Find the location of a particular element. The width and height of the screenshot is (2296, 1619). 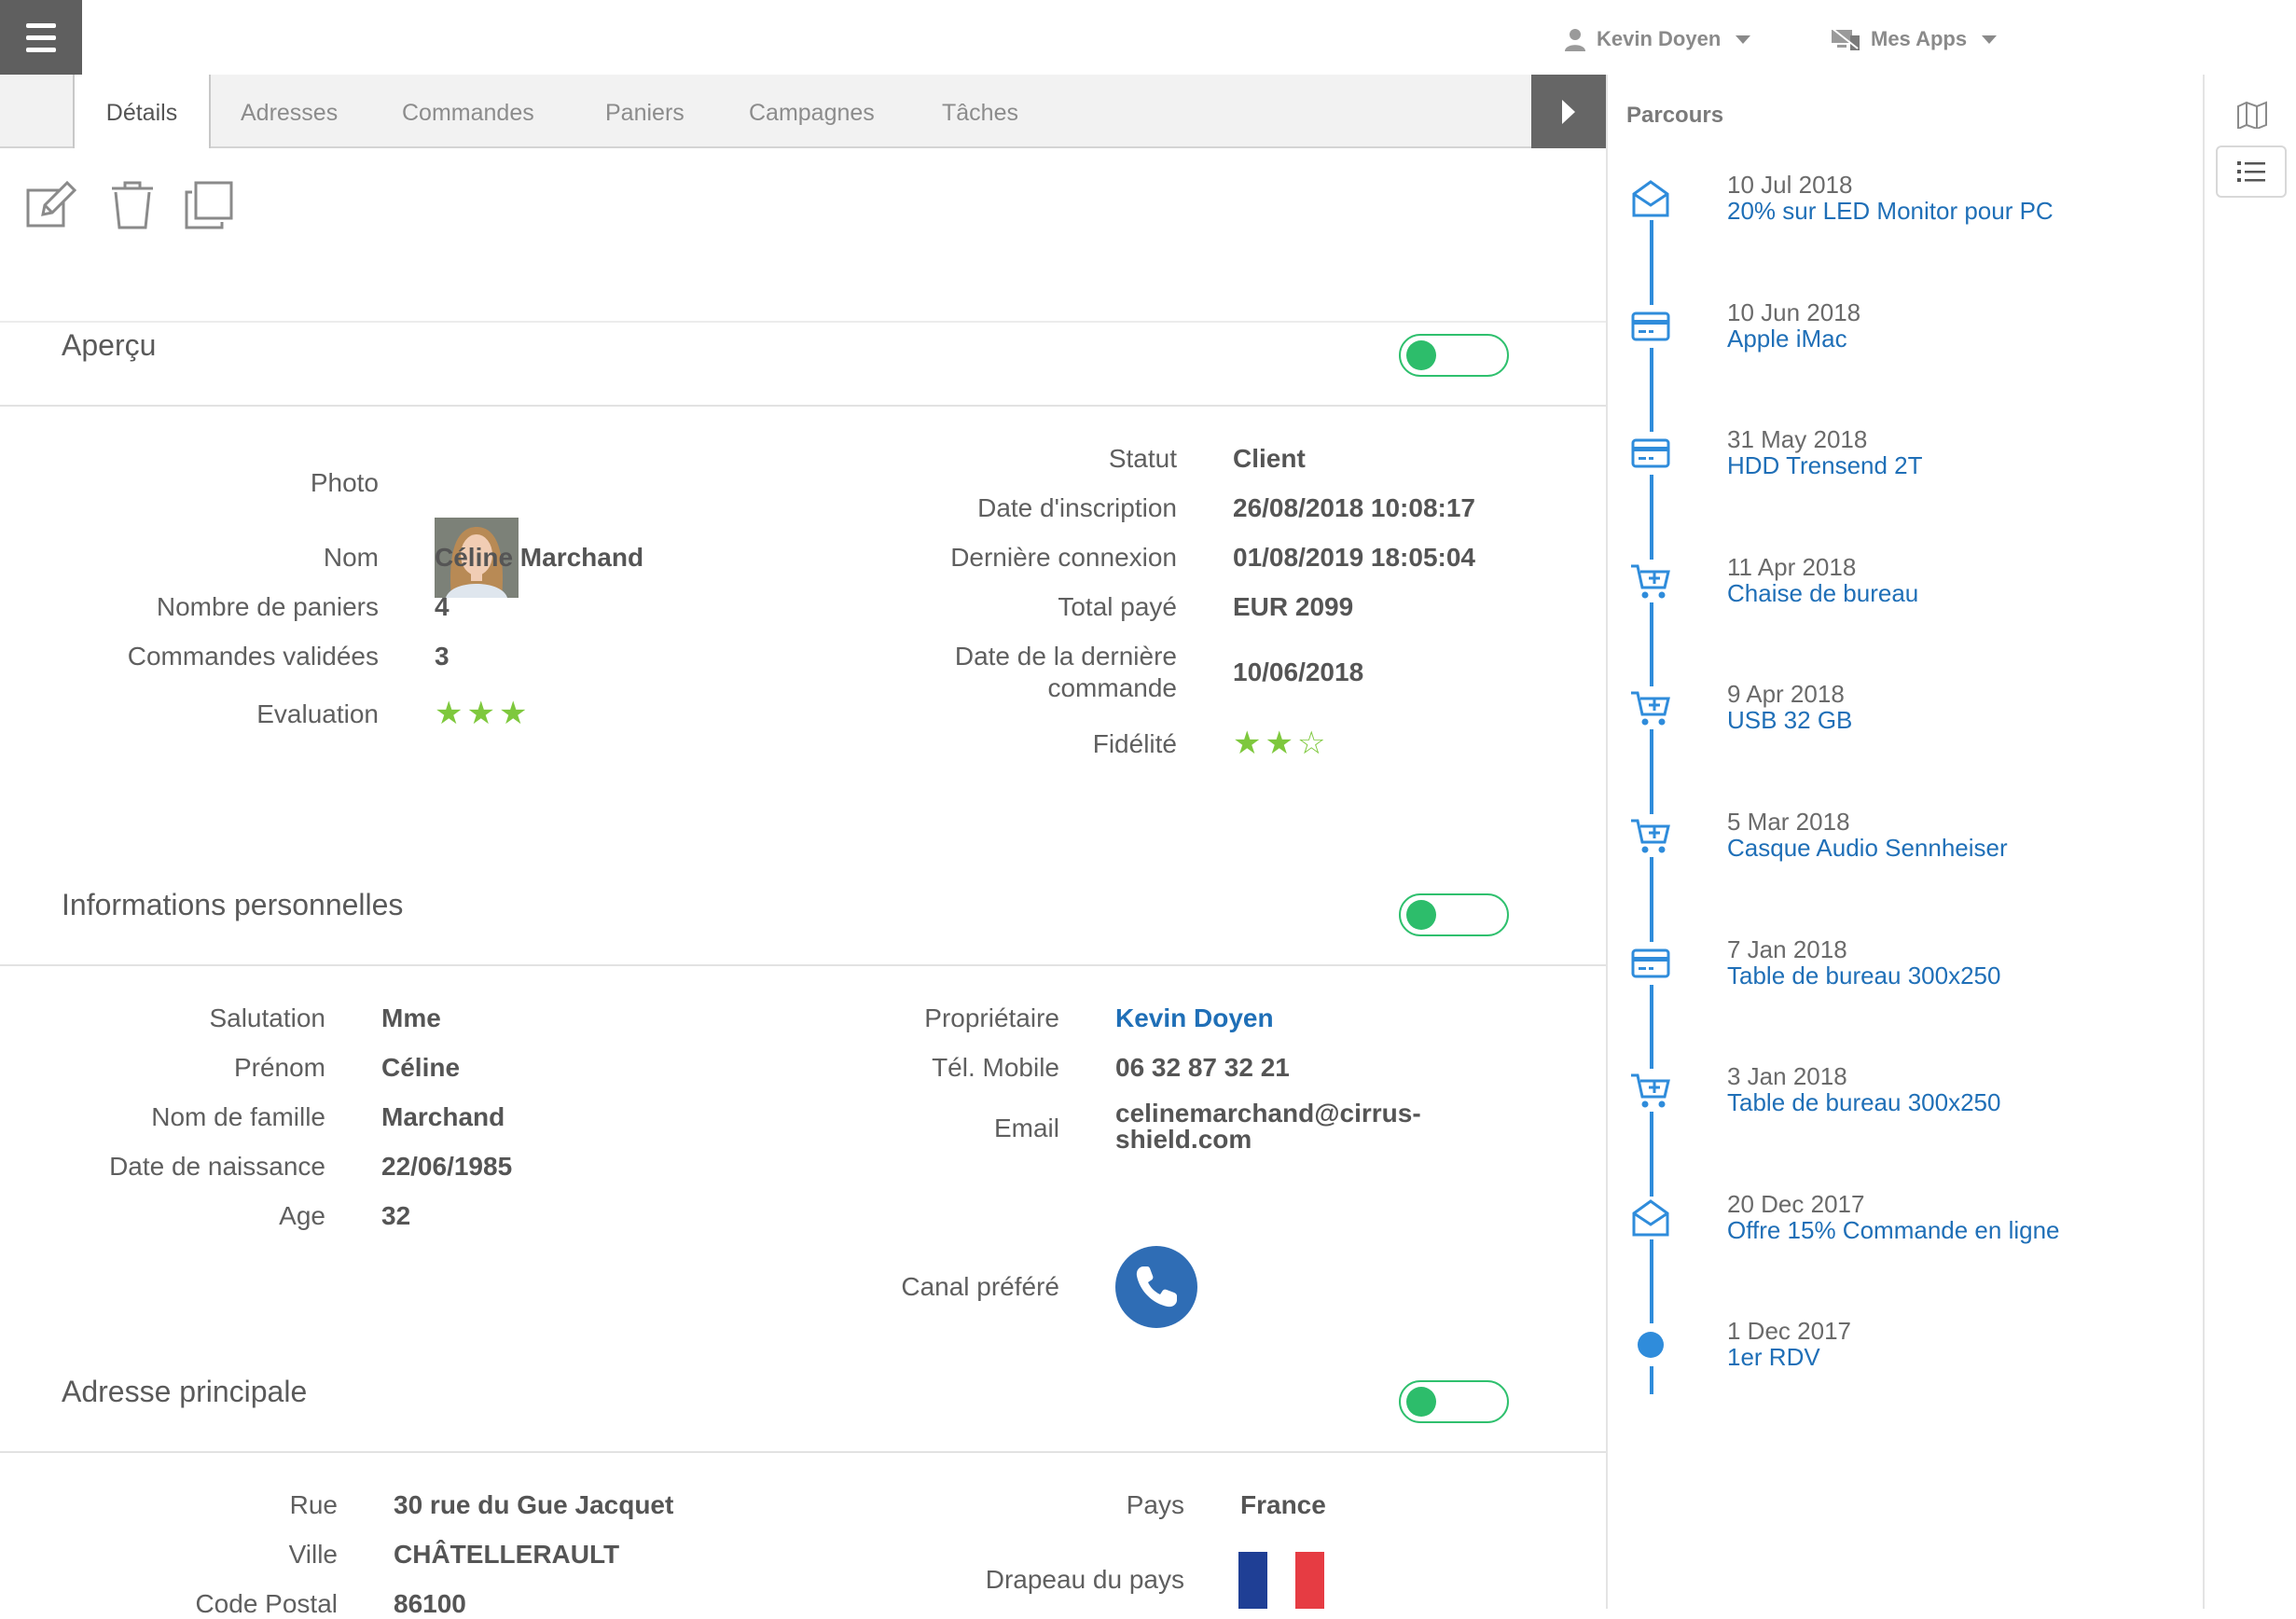

fidelite-label: Fidélité is located at coordinates (1134, 744).